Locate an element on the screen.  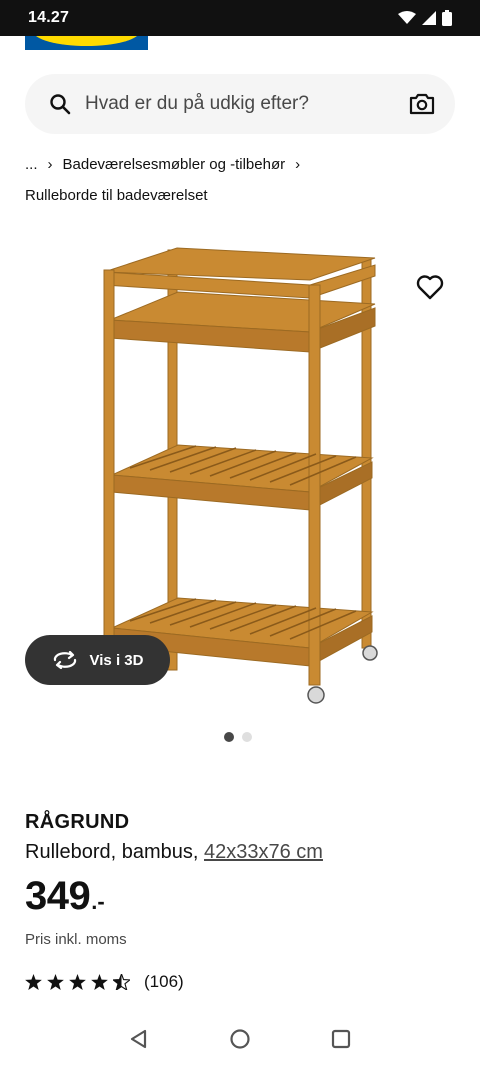
status-bar: 14.27 is located at coordinates (240, 18).